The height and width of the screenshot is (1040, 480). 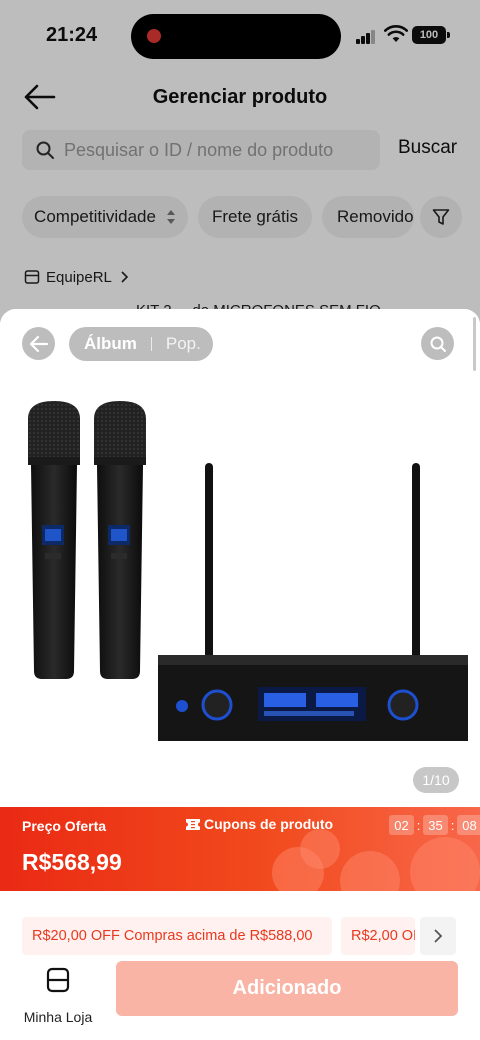 I want to click on store-tab-icon, so click(x=58, y=980).